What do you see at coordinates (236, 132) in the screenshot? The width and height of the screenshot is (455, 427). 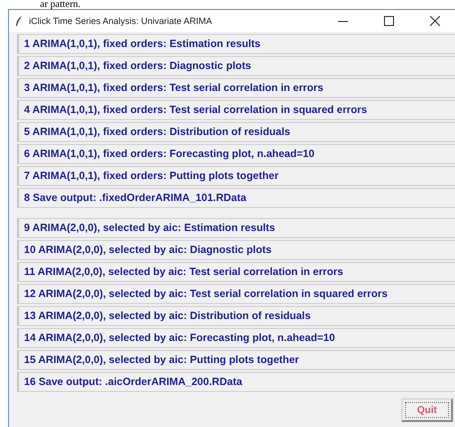 I see `menu-button: 5 ARIMA(1,0,1), fixed orders: Distribution of residuals` at bounding box center [236, 132].